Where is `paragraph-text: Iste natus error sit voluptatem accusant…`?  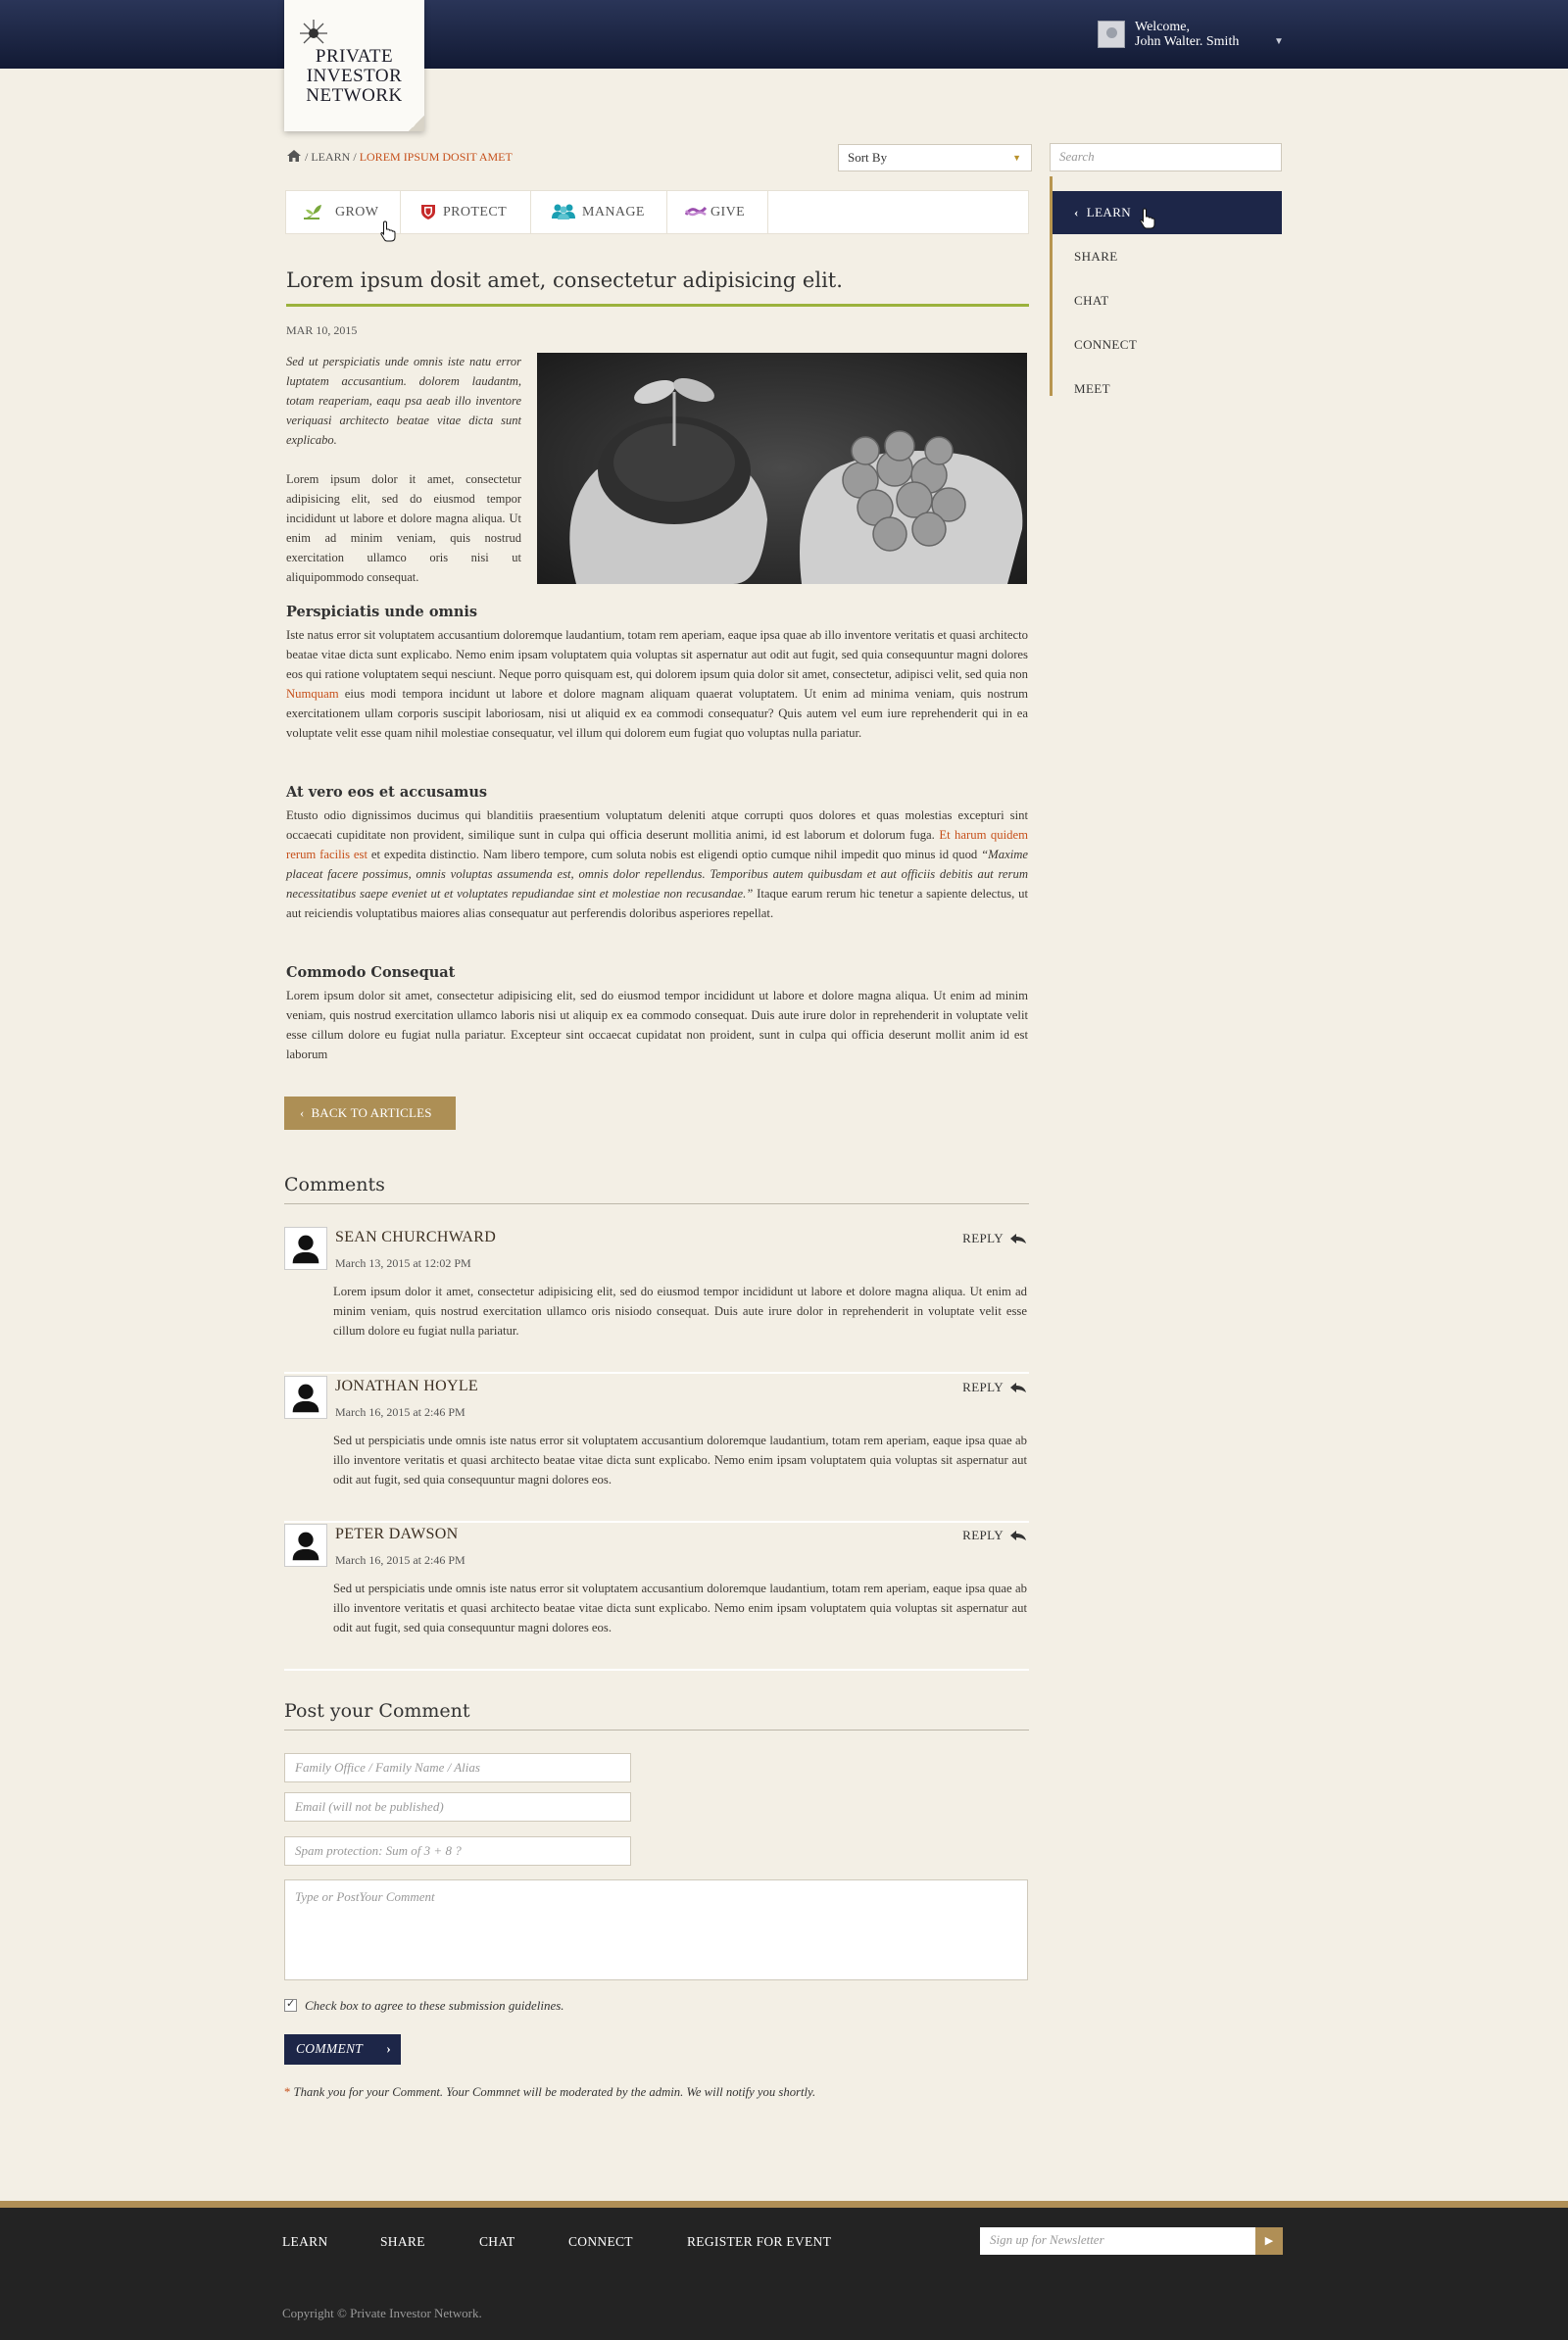 paragraph-text: Iste natus error sit voluptatem accusant… is located at coordinates (657, 654).